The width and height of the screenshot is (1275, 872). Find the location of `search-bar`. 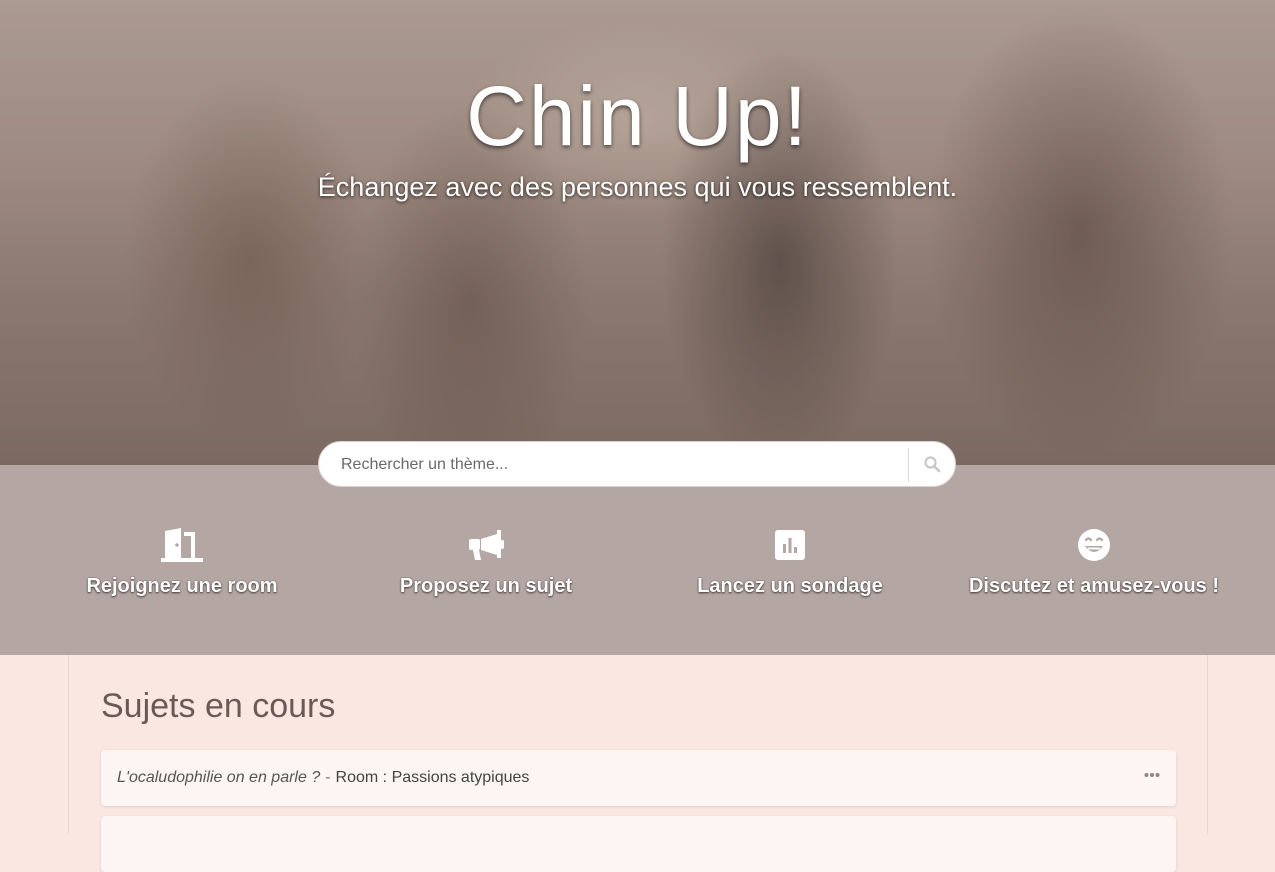

search-bar is located at coordinates (637, 464).